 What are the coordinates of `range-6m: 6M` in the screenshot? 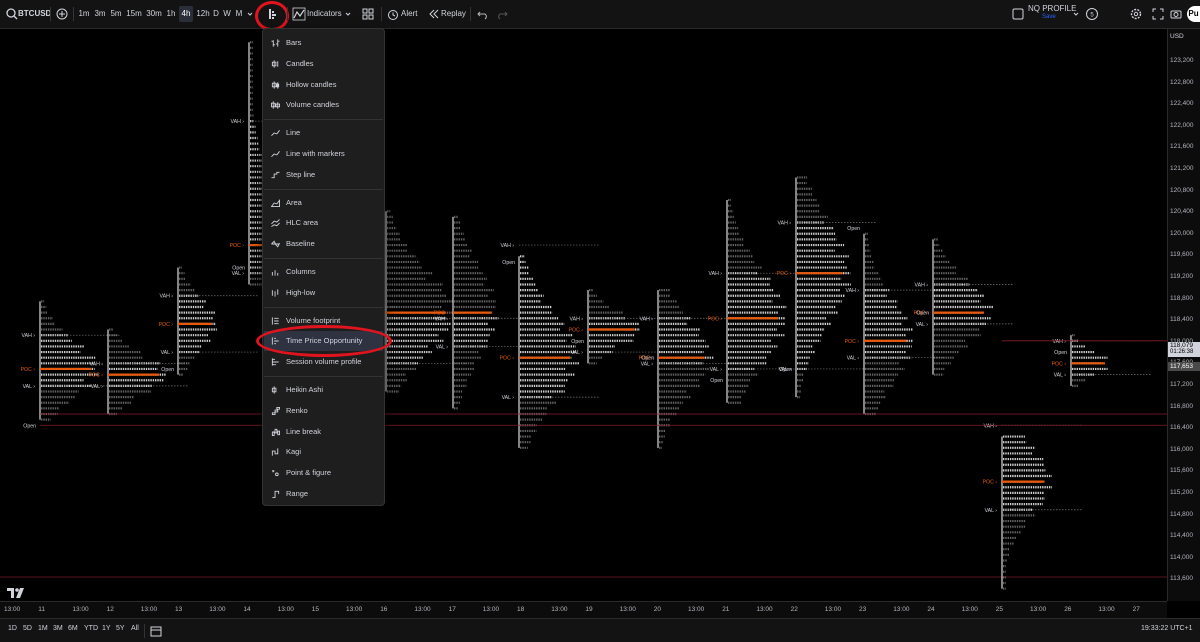 It's located at (73, 628).